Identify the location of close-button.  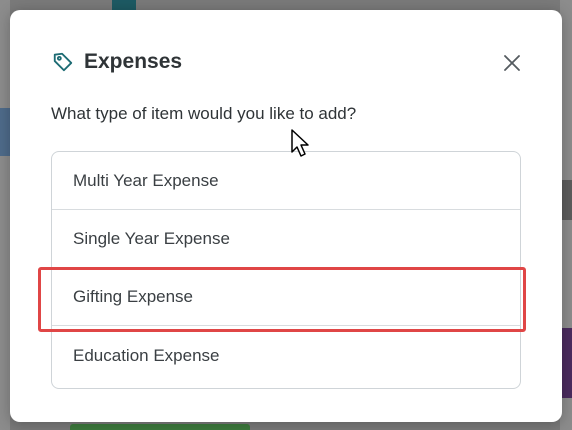
(512, 65).